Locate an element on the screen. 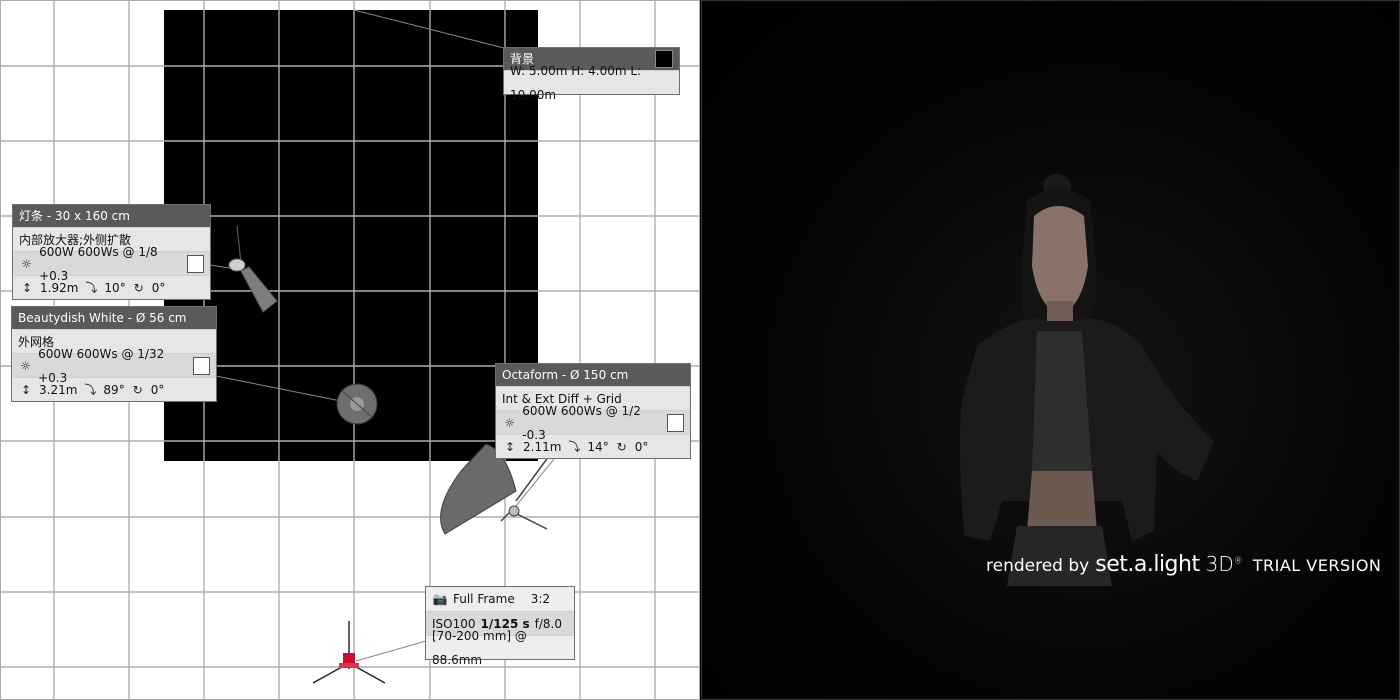 The width and height of the screenshot is (1400, 700). strip-light-title: 灯条 - 30 x 160 cm is located at coordinates (74, 216).